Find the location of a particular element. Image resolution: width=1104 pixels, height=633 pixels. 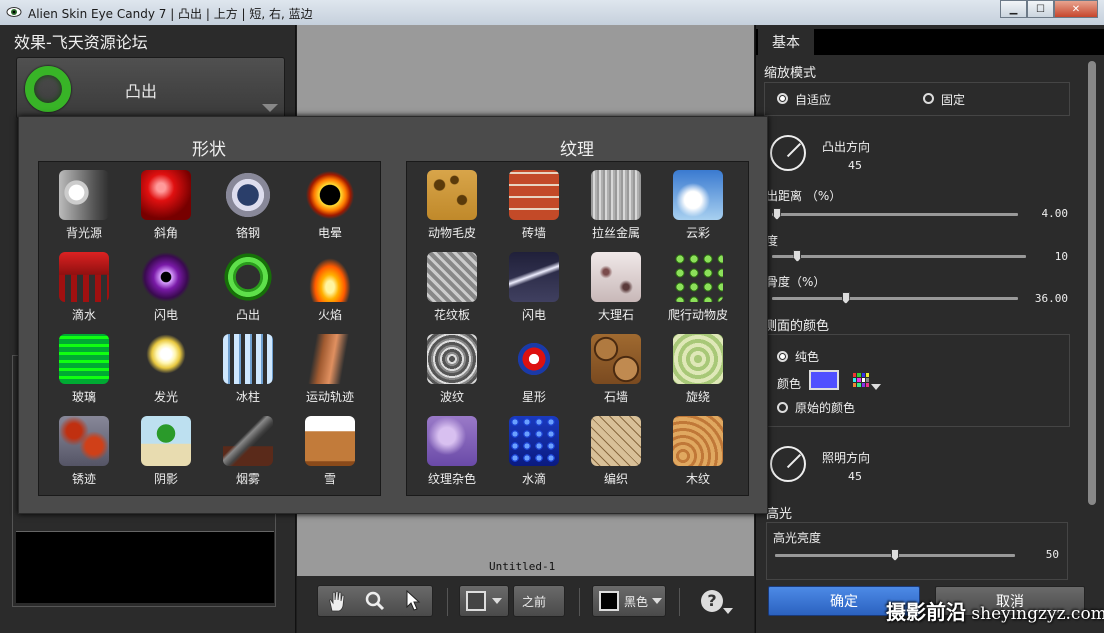

textures-item-label: 编织 is located at coordinates (615, 479).